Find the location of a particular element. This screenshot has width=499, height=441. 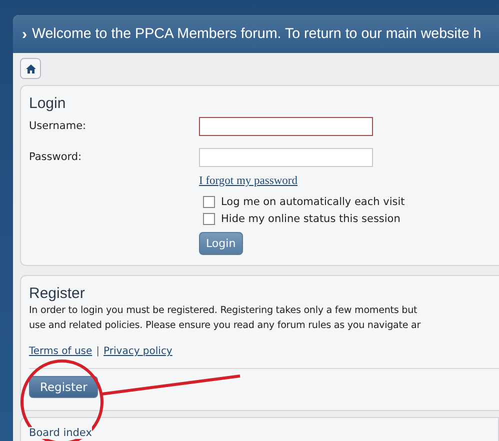

checkbox-label: Log me on automatically each visit is located at coordinates (313, 202).